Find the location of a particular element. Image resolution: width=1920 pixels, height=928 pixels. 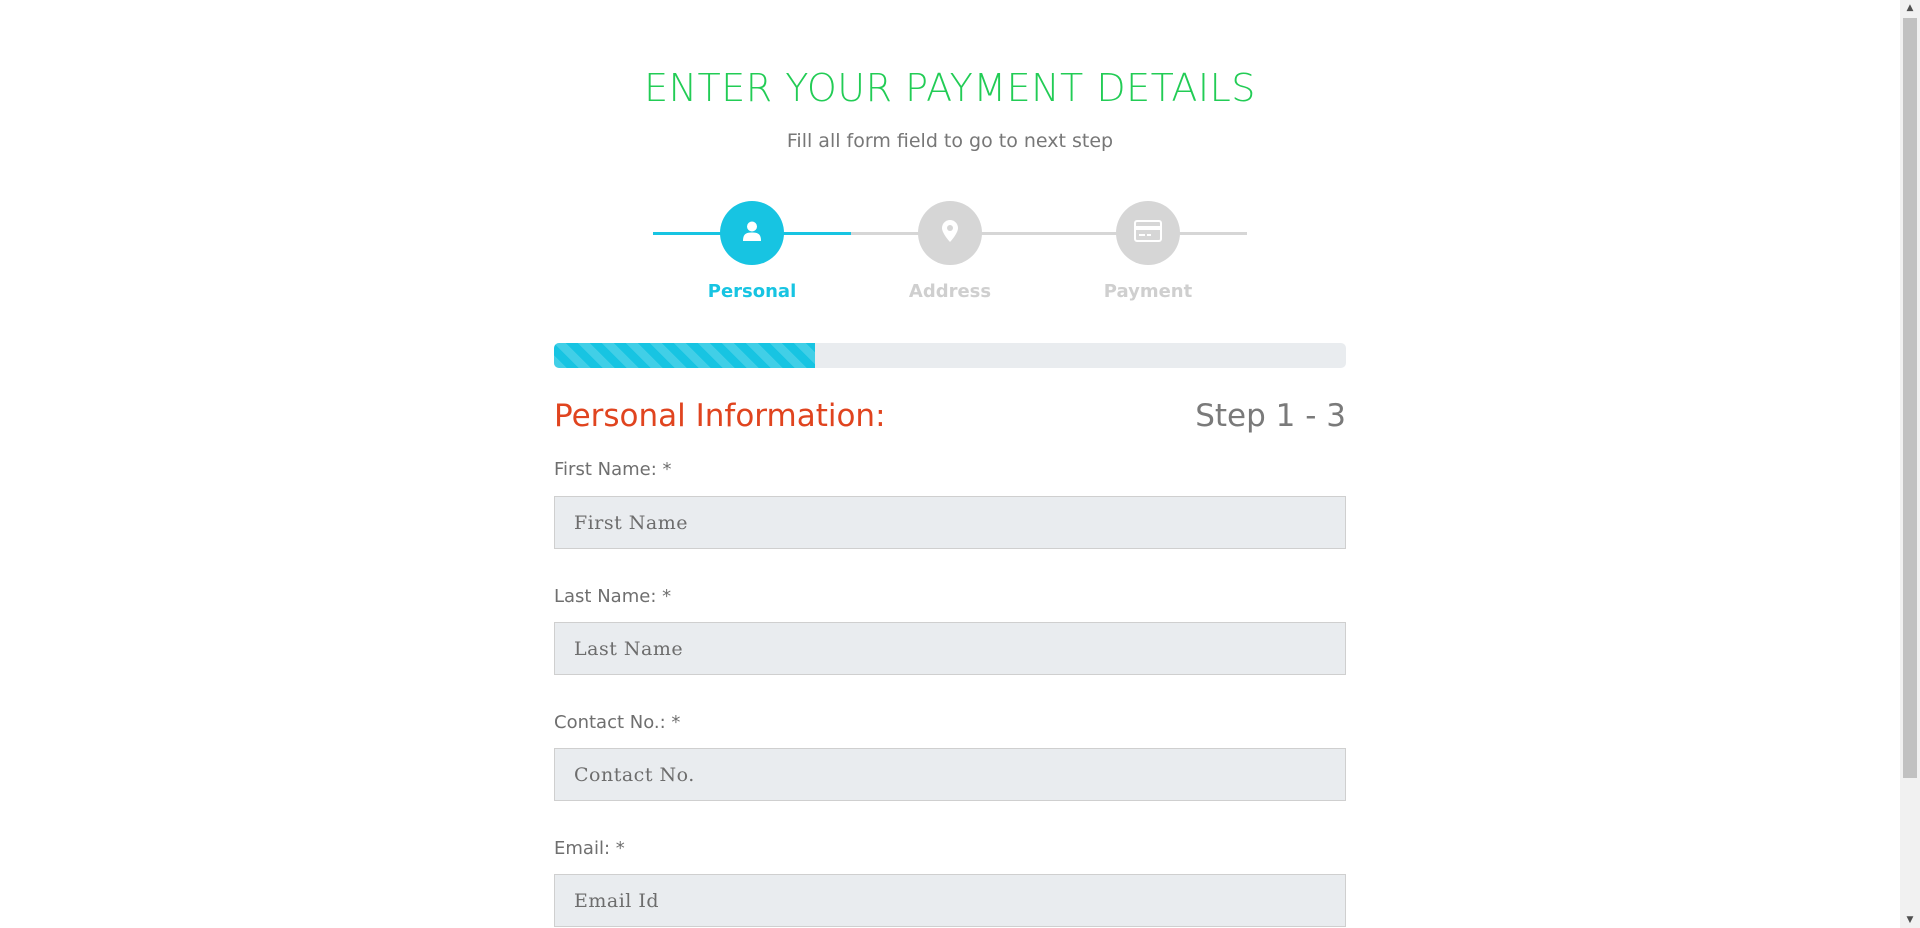

map-pin-icon is located at coordinates (950, 233).